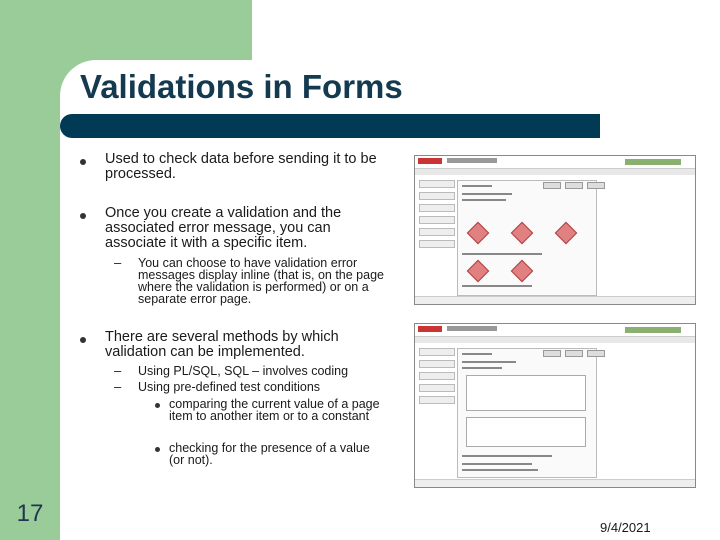  What do you see at coordinates (526, 393) in the screenshot?
I see `validation-expression-textarea` at bounding box center [526, 393].